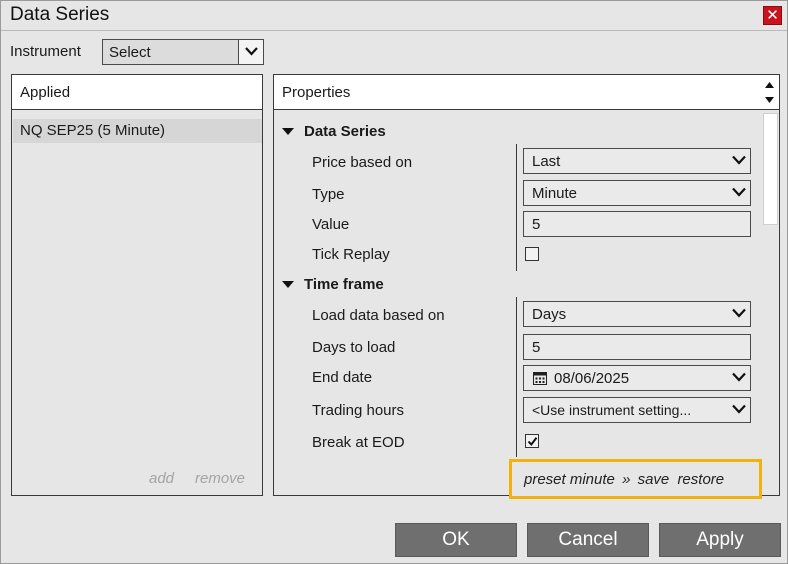  Describe the element at coordinates (358, 442) in the screenshot. I see `break-at-eod-label: Break at EOD` at that location.